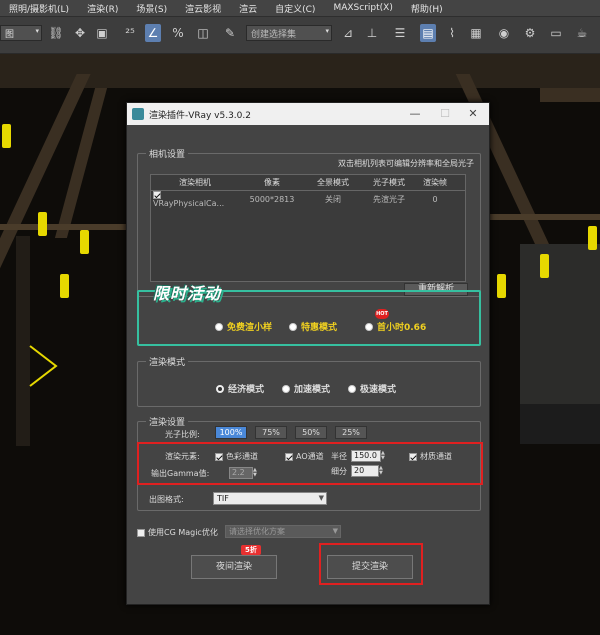 This screenshot has height=635, width=600. What do you see at coordinates (382, 314) in the screenshot?
I see `hot-badge: HOT` at bounding box center [382, 314].